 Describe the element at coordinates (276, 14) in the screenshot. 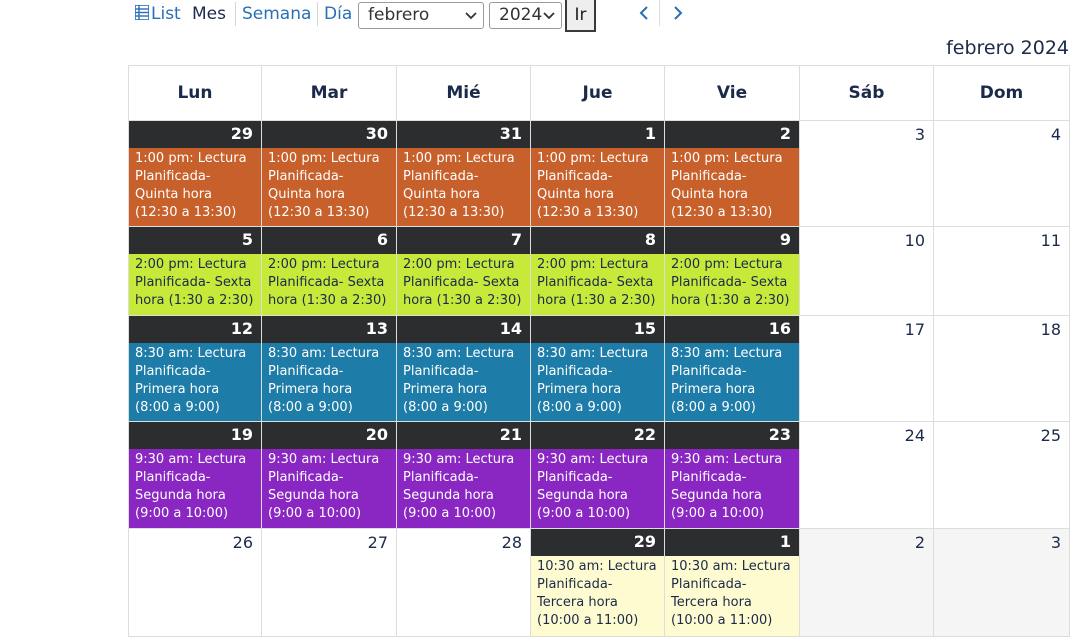

I see `week-view-link: Semana` at that location.